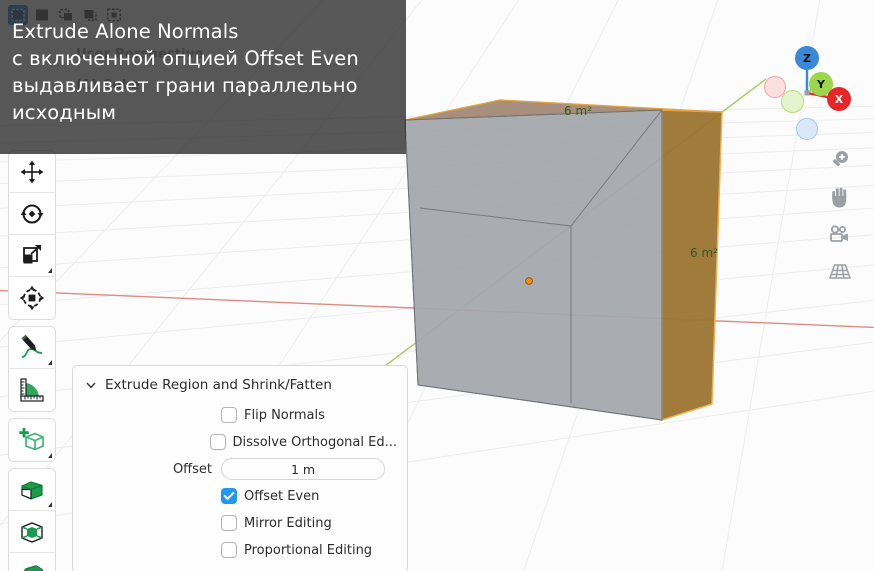 The width and height of the screenshot is (874, 571). I want to click on toolbar-group-add, so click(32, 440).